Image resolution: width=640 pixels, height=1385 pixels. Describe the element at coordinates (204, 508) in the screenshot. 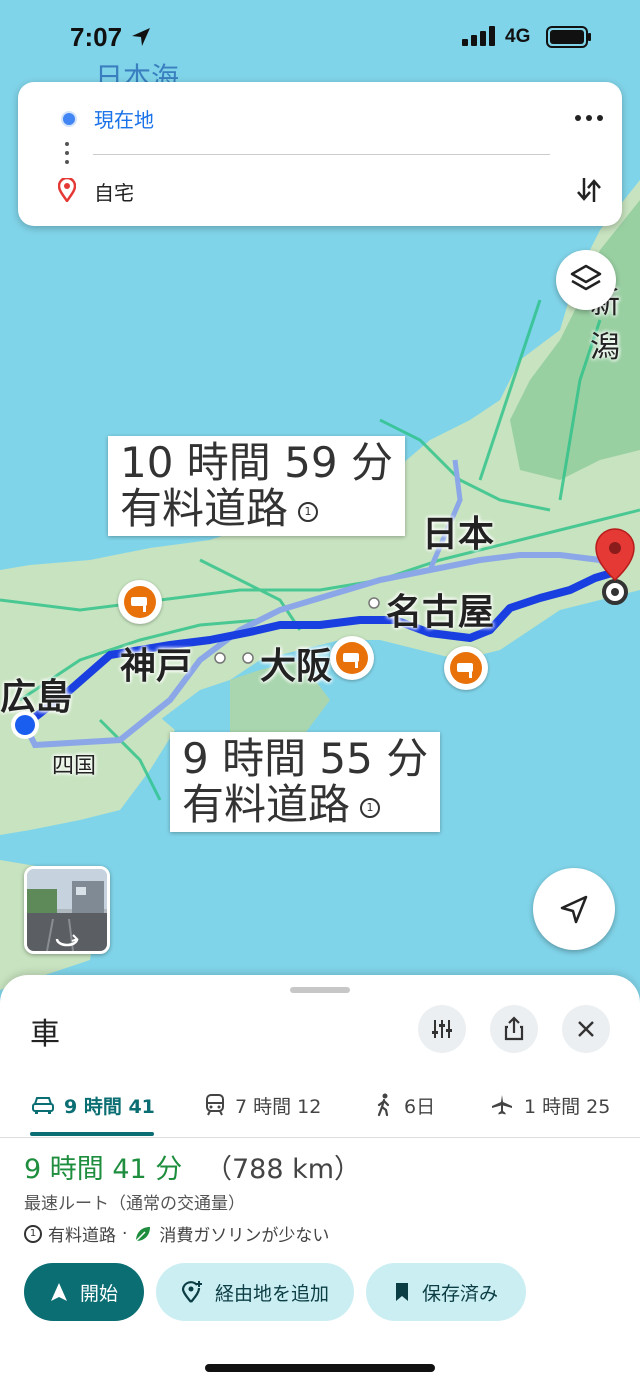

I see `route-alt-note: 有料道路` at that location.